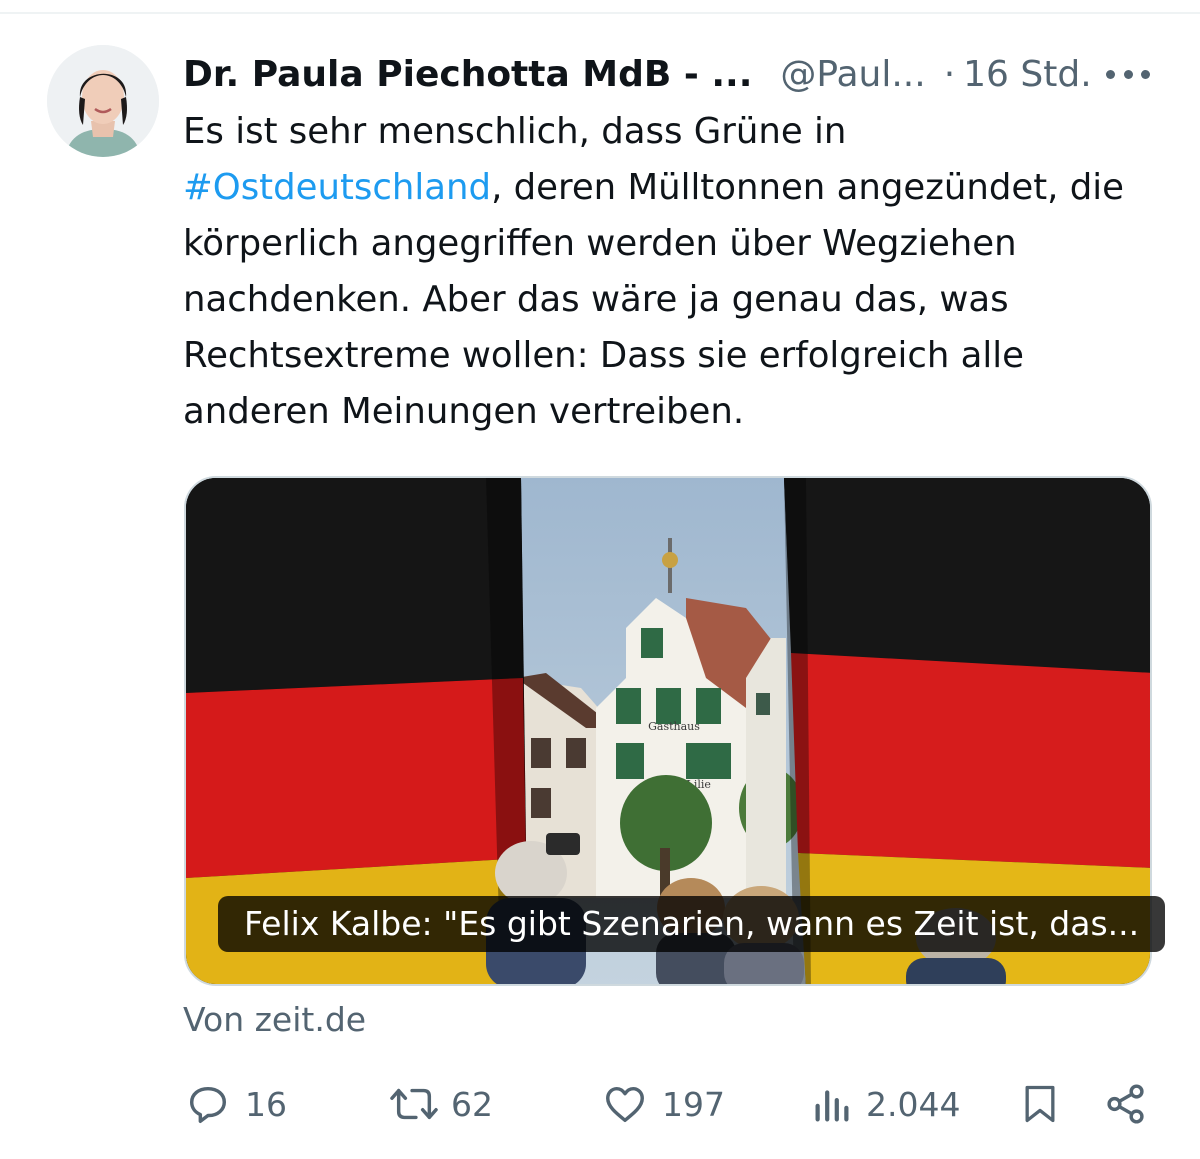  What do you see at coordinates (674, 726) in the screenshot?
I see `image-sign-text: Gasthaus` at bounding box center [674, 726].